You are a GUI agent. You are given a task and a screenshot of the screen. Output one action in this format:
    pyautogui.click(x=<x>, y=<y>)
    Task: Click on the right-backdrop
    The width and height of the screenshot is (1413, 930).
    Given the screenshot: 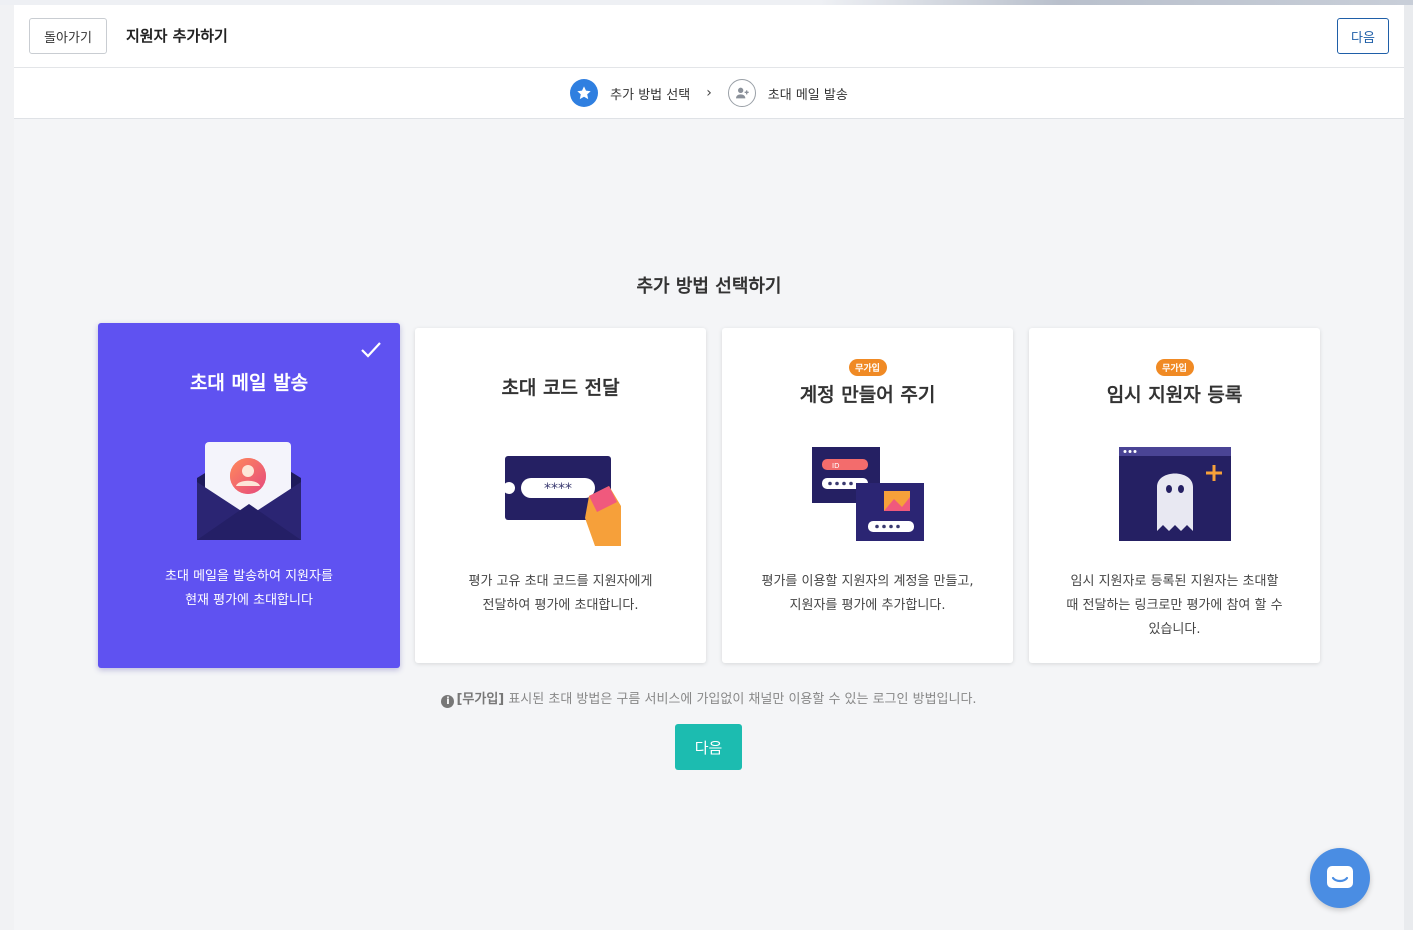 What is the action you would take?
    pyautogui.click(x=1408, y=467)
    